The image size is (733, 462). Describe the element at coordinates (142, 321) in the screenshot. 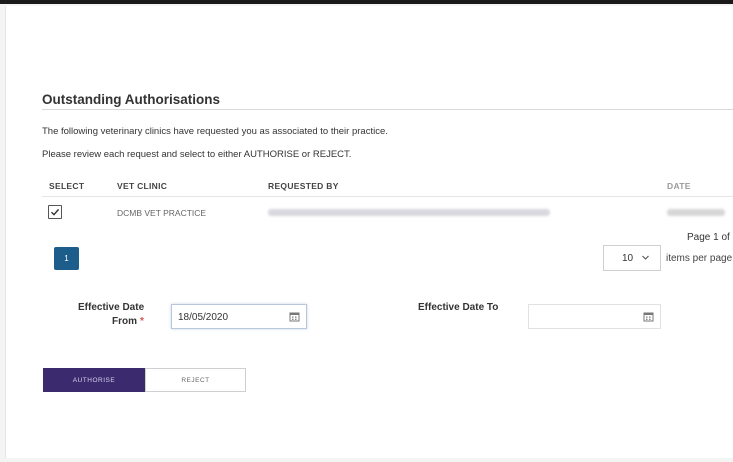

I see `required-marker: *` at that location.